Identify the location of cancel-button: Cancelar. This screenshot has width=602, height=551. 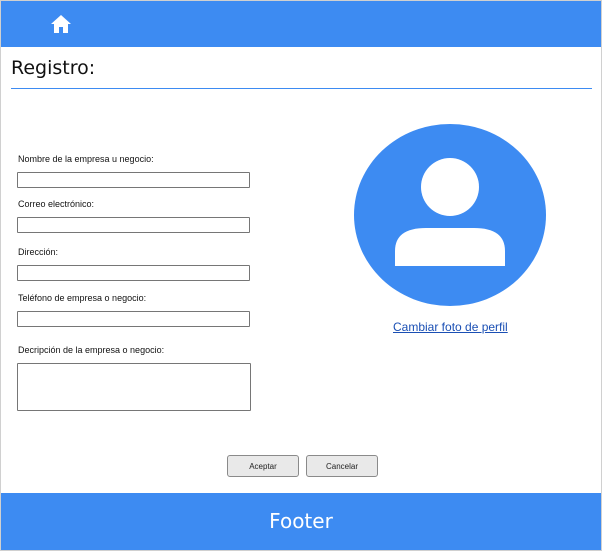
(342, 466).